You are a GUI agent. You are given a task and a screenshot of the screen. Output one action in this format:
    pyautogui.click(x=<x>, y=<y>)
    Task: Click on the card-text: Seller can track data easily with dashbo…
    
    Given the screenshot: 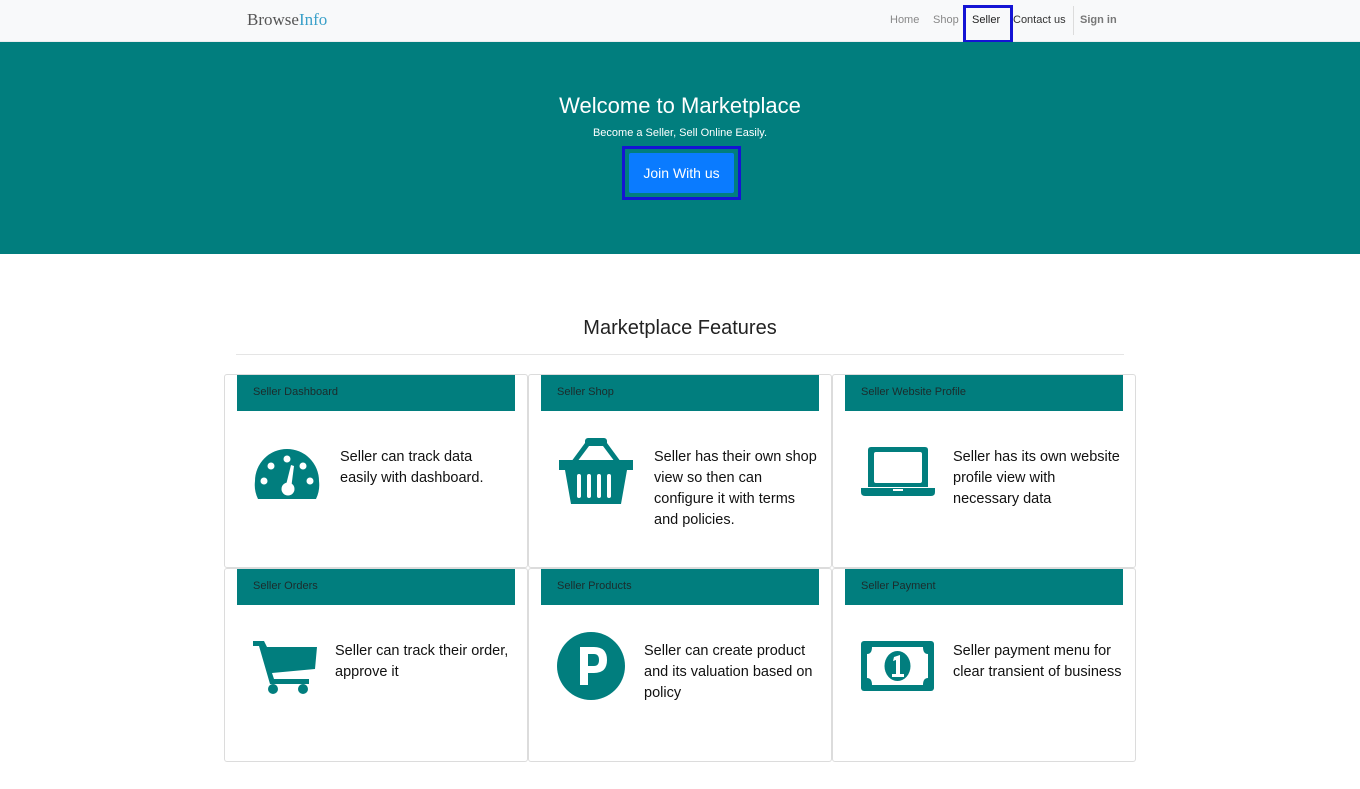 What is the action you would take?
    pyautogui.click(x=412, y=467)
    